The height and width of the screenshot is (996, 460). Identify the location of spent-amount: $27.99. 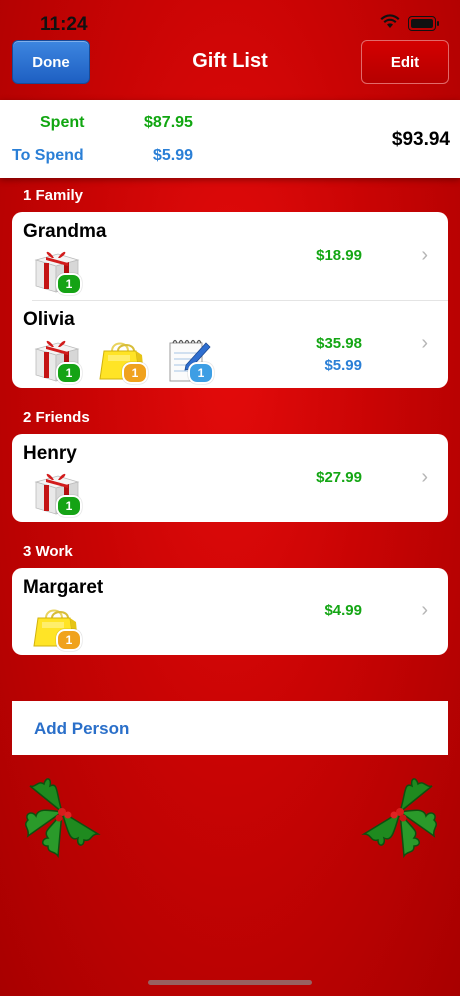
(339, 477).